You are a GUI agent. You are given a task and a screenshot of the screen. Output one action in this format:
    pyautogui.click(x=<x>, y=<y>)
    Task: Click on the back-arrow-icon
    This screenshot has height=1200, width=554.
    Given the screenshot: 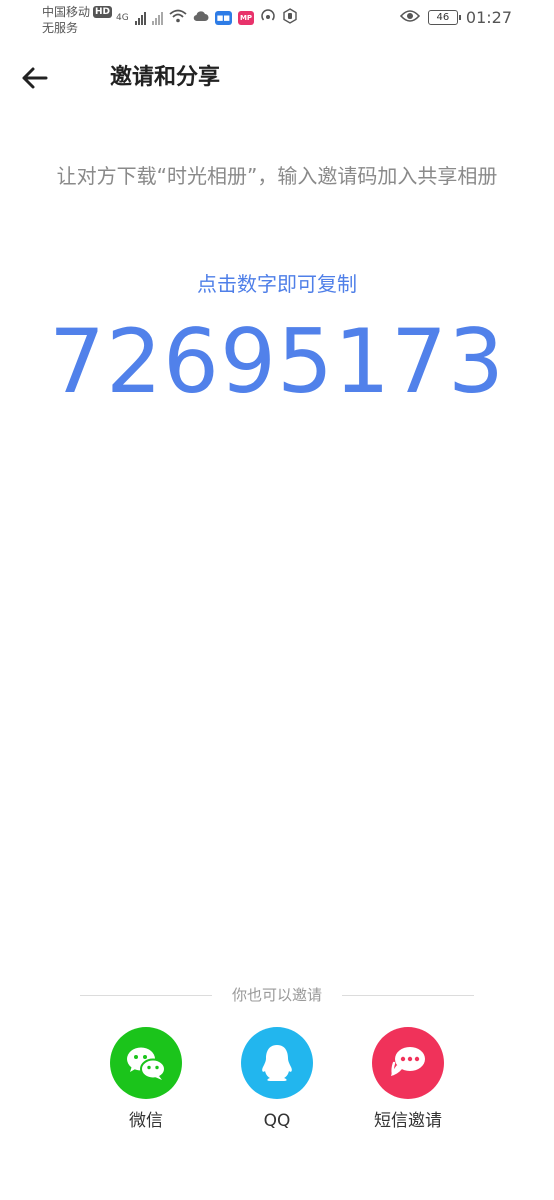 What is the action you would take?
    pyautogui.click(x=35, y=78)
    